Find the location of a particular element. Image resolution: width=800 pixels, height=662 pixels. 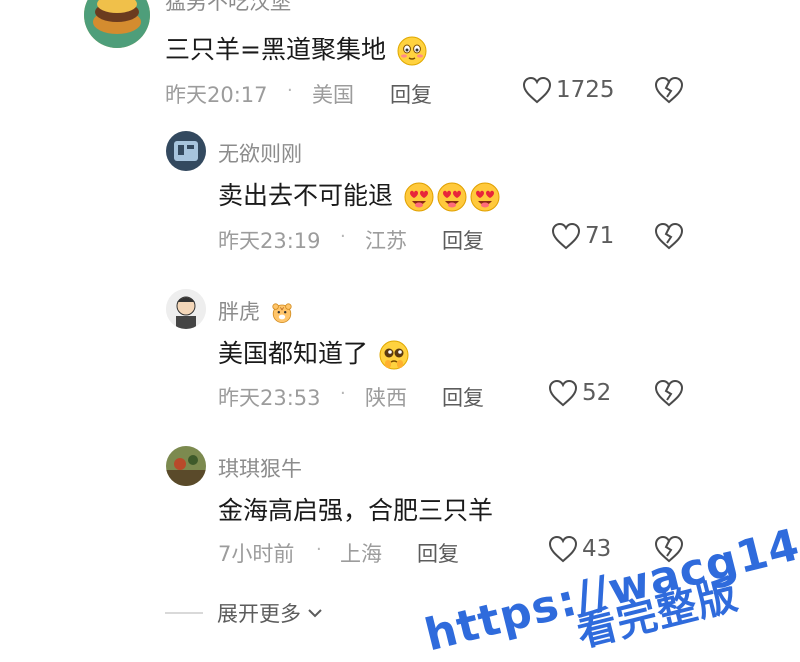

comment-author: 胖虎 is located at coordinates (256, 311).